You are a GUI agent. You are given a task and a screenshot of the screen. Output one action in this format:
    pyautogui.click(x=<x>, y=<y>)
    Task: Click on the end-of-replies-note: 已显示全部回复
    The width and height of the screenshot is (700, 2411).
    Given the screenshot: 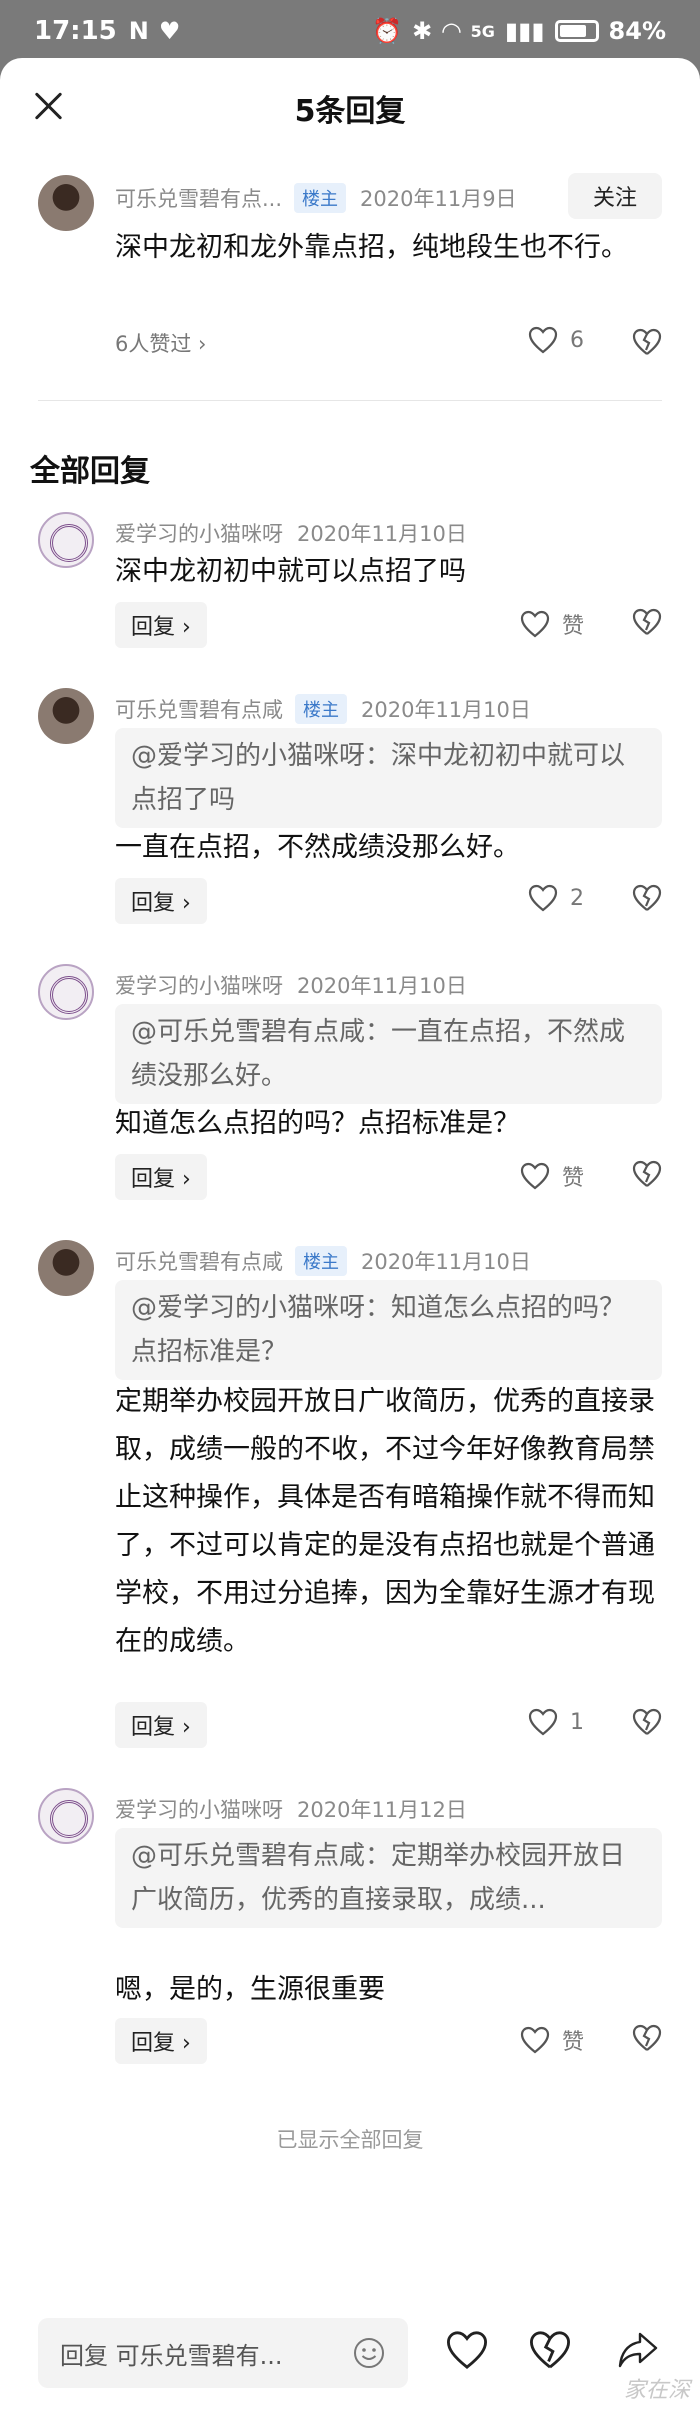 What is the action you would take?
    pyautogui.click(x=350, y=2140)
    